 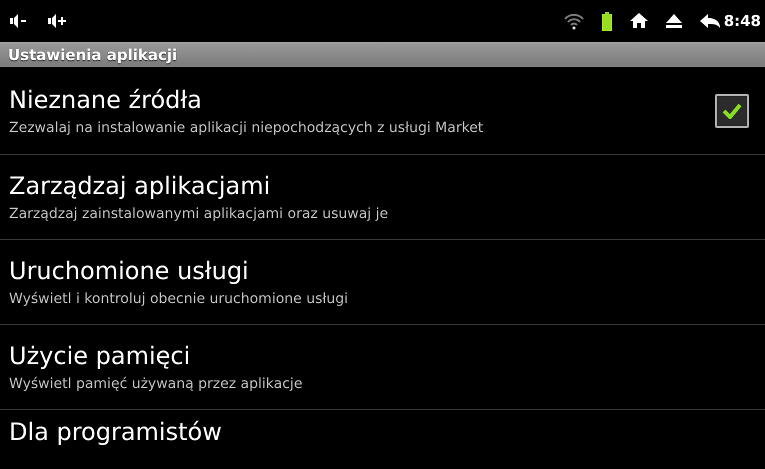 I want to click on home-icon, so click(x=639, y=21).